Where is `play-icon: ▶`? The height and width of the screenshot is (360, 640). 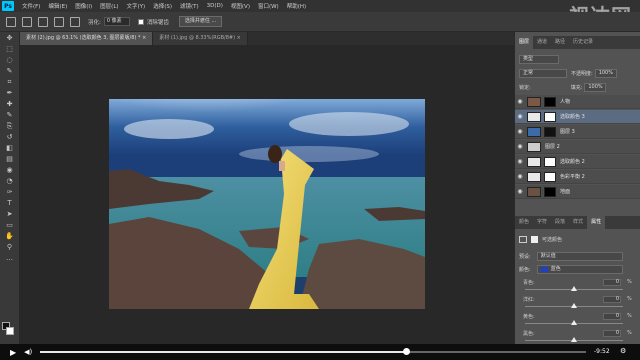
play-icon: ▶ is located at coordinates (13, 352).